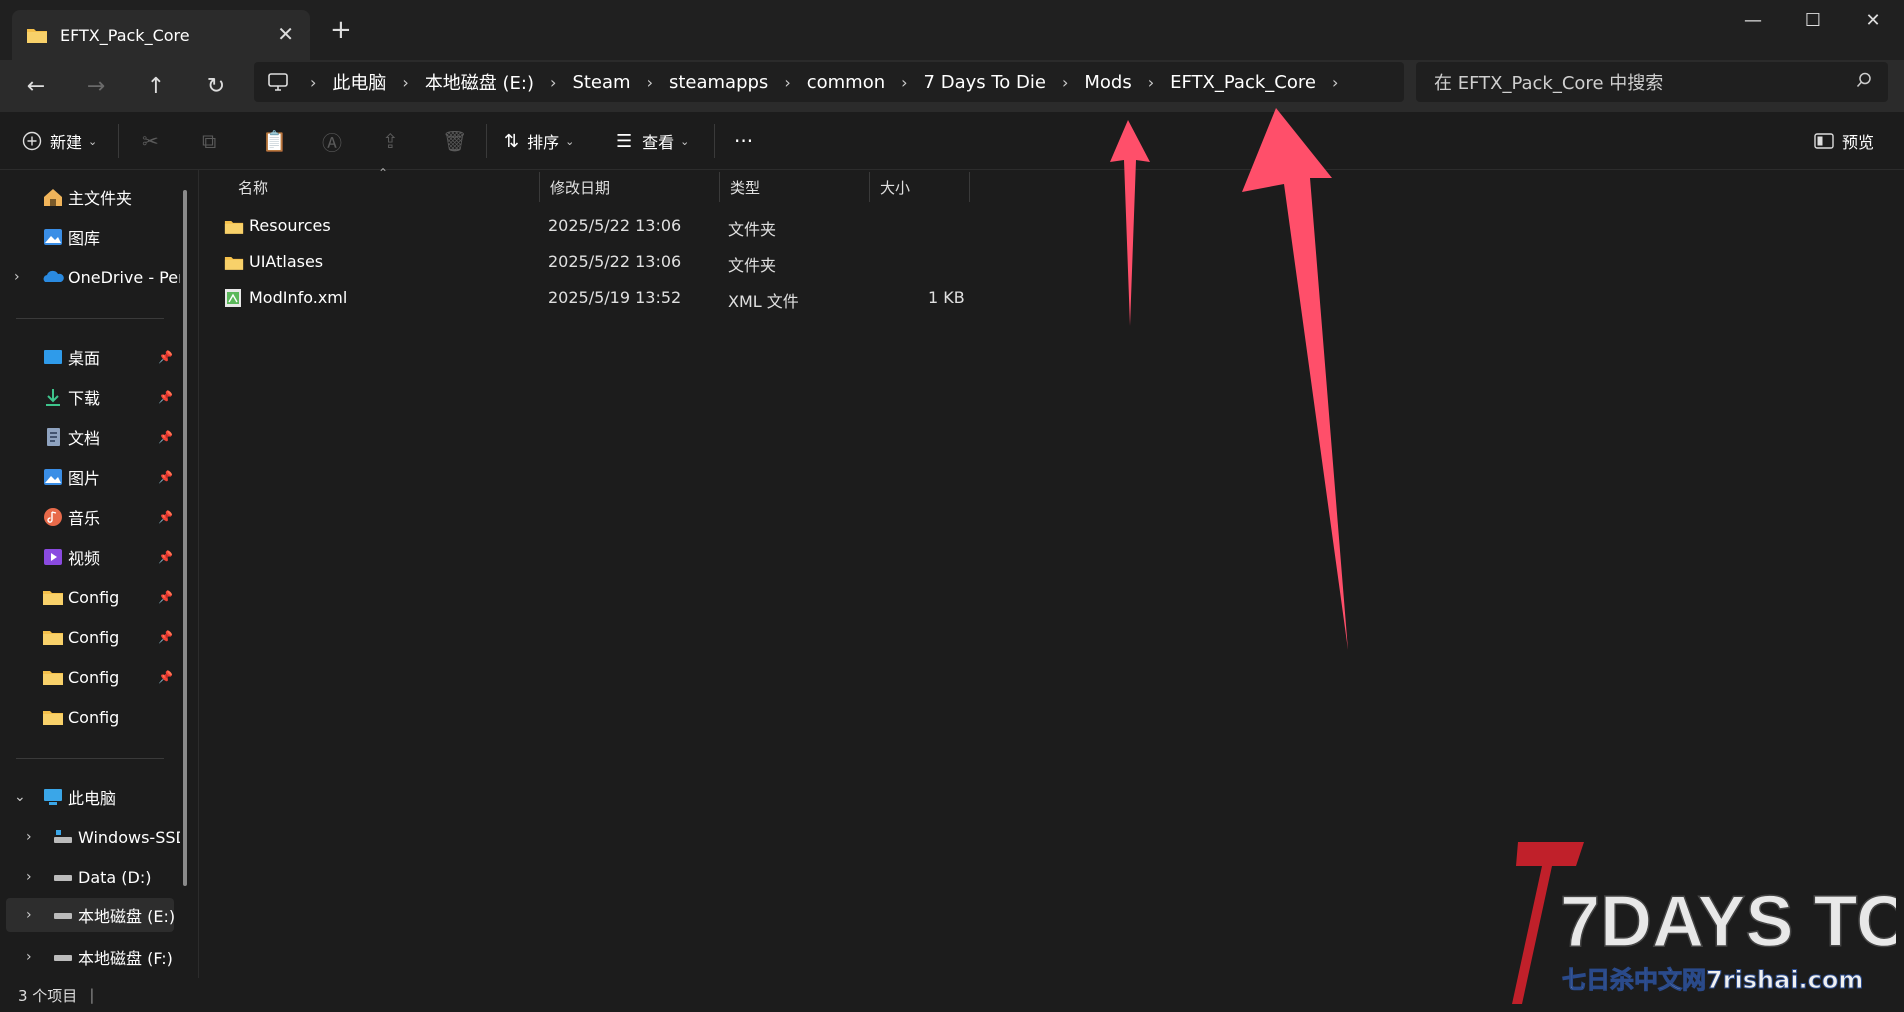 Image resolution: width=1904 pixels, height=1012 pixels. Describe the element at coordinates (198, 574) in the screenshot. I see `pane-divider` at that location.